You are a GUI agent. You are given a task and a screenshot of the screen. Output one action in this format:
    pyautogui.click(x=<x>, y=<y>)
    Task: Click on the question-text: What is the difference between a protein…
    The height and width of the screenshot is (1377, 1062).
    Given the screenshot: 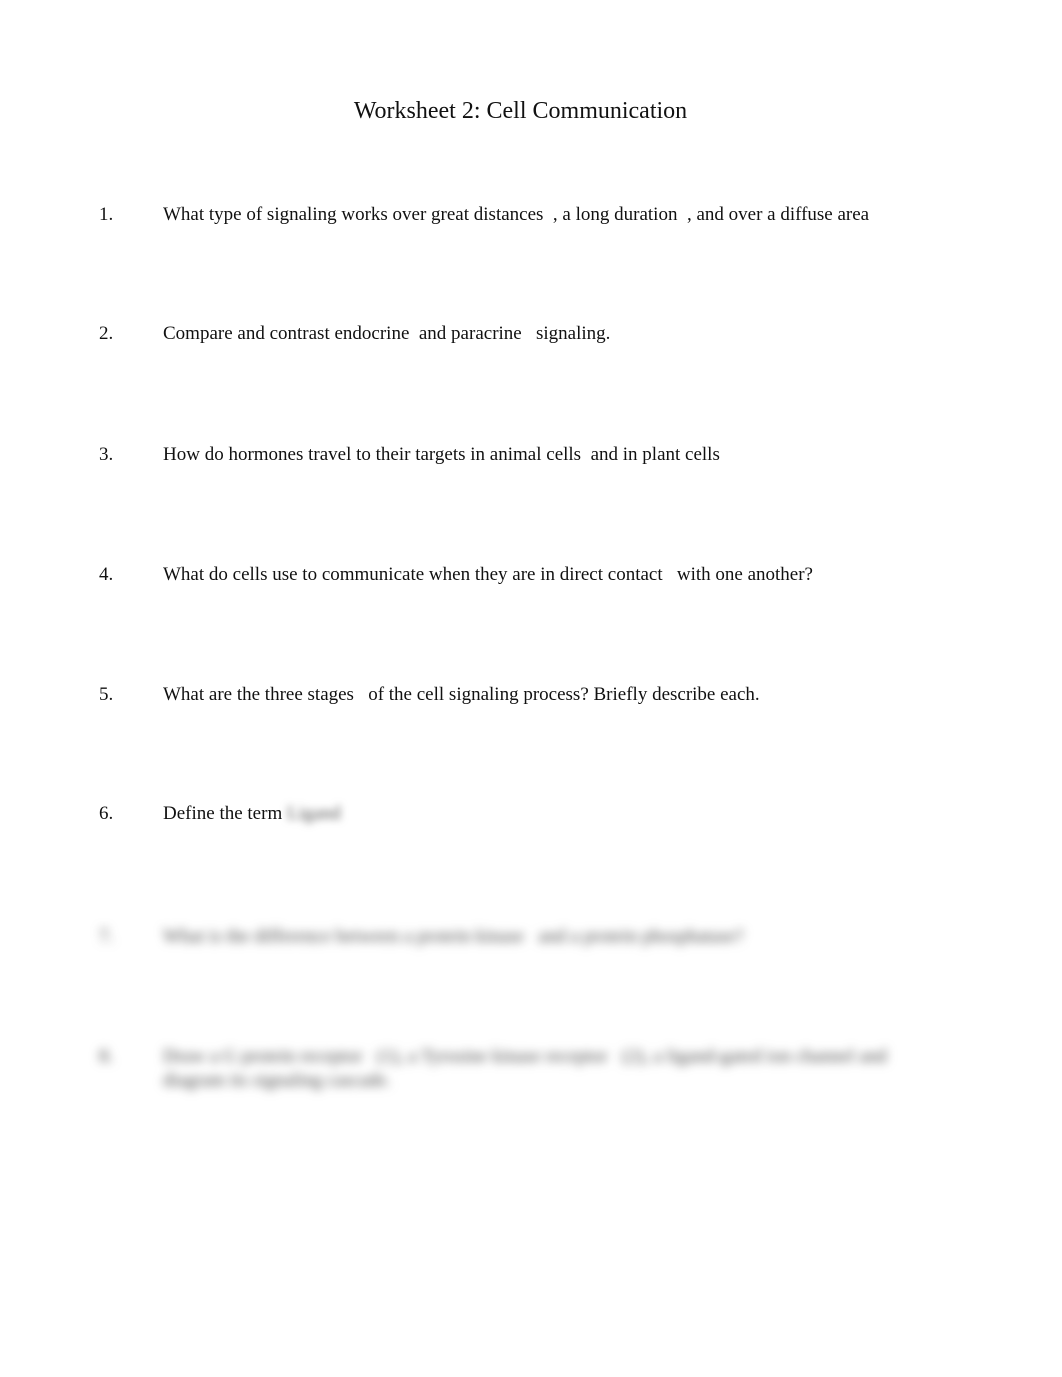 What is the action you would take?
    pyautogui.click(x=453, y=936)
    